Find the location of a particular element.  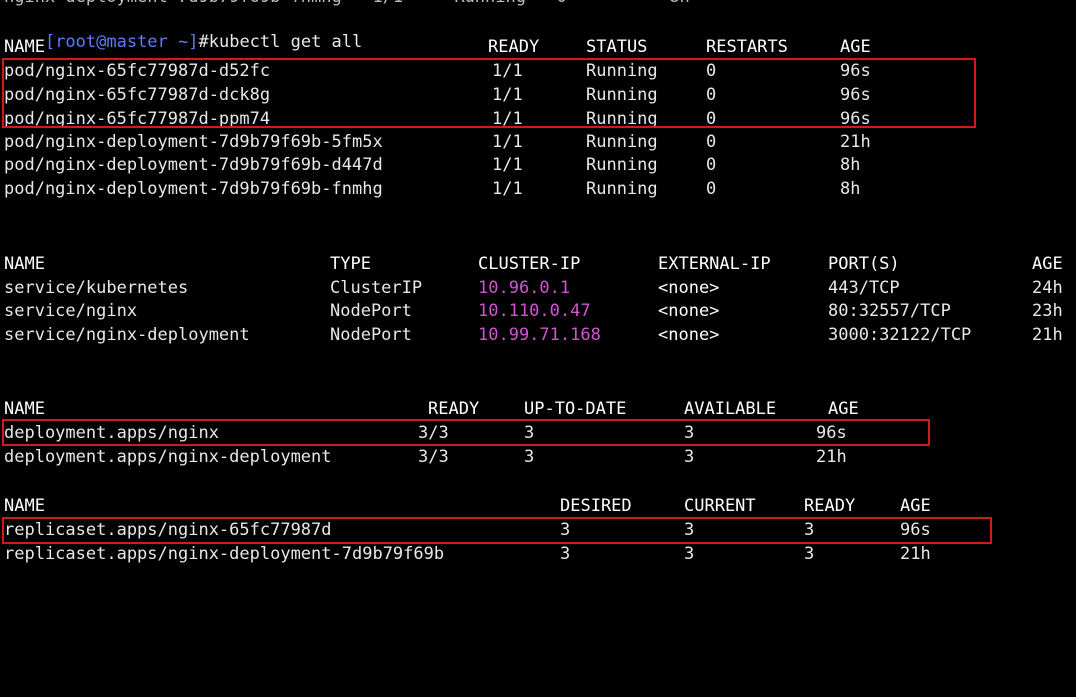

deploy-col-age: AGE is located at coordinates (843, 409).